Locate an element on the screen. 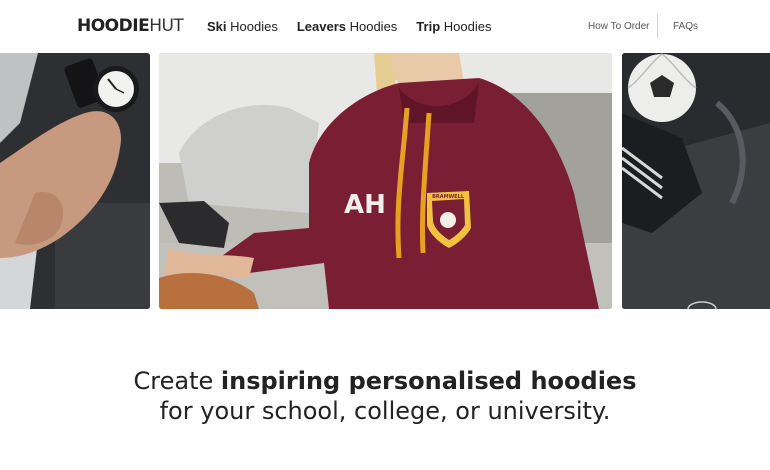 This screenshot has height=470, width=770. nav-trip-rest: Hoodies is located at coordinates (466, 26).